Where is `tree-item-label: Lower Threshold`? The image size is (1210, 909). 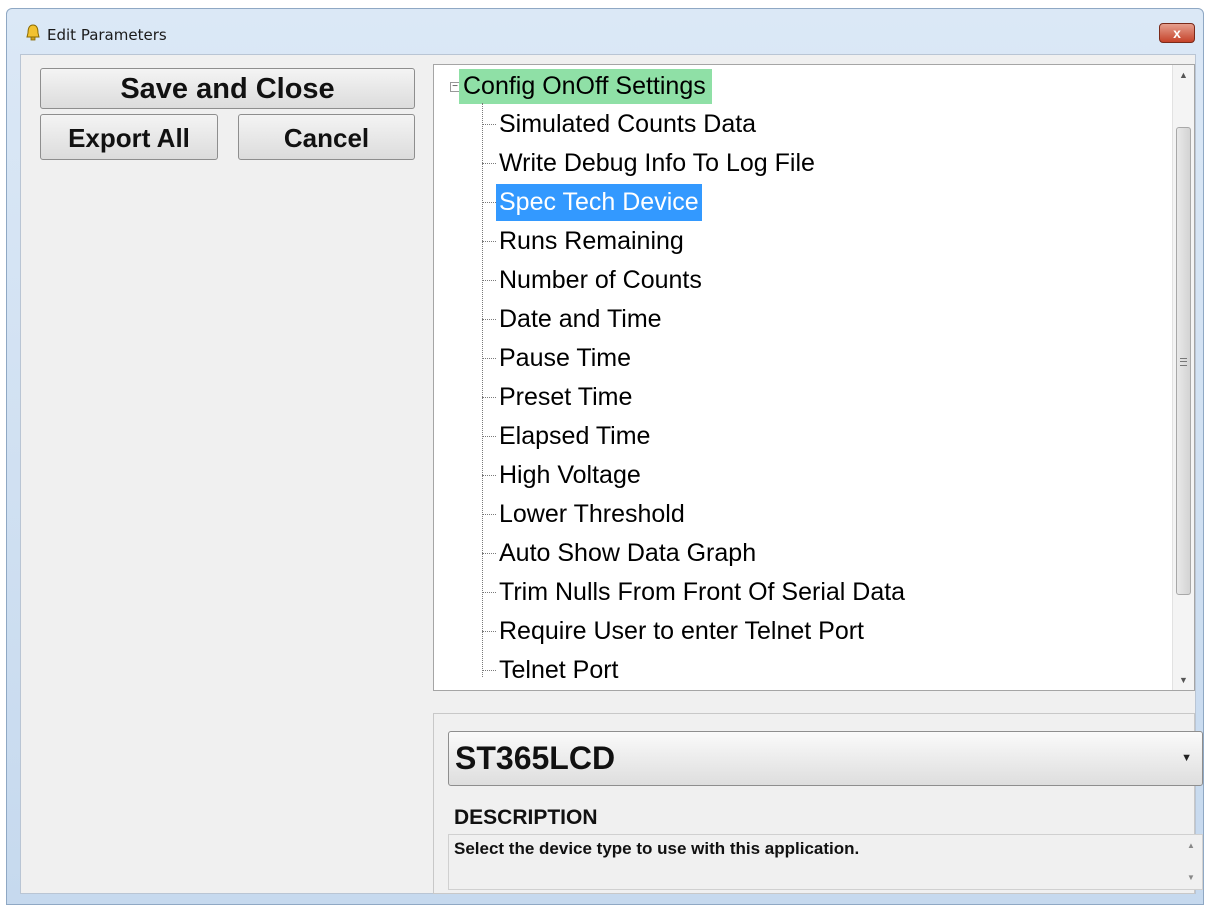
tree-item-label: Lower Threshold is located at coordinates (592, 514).